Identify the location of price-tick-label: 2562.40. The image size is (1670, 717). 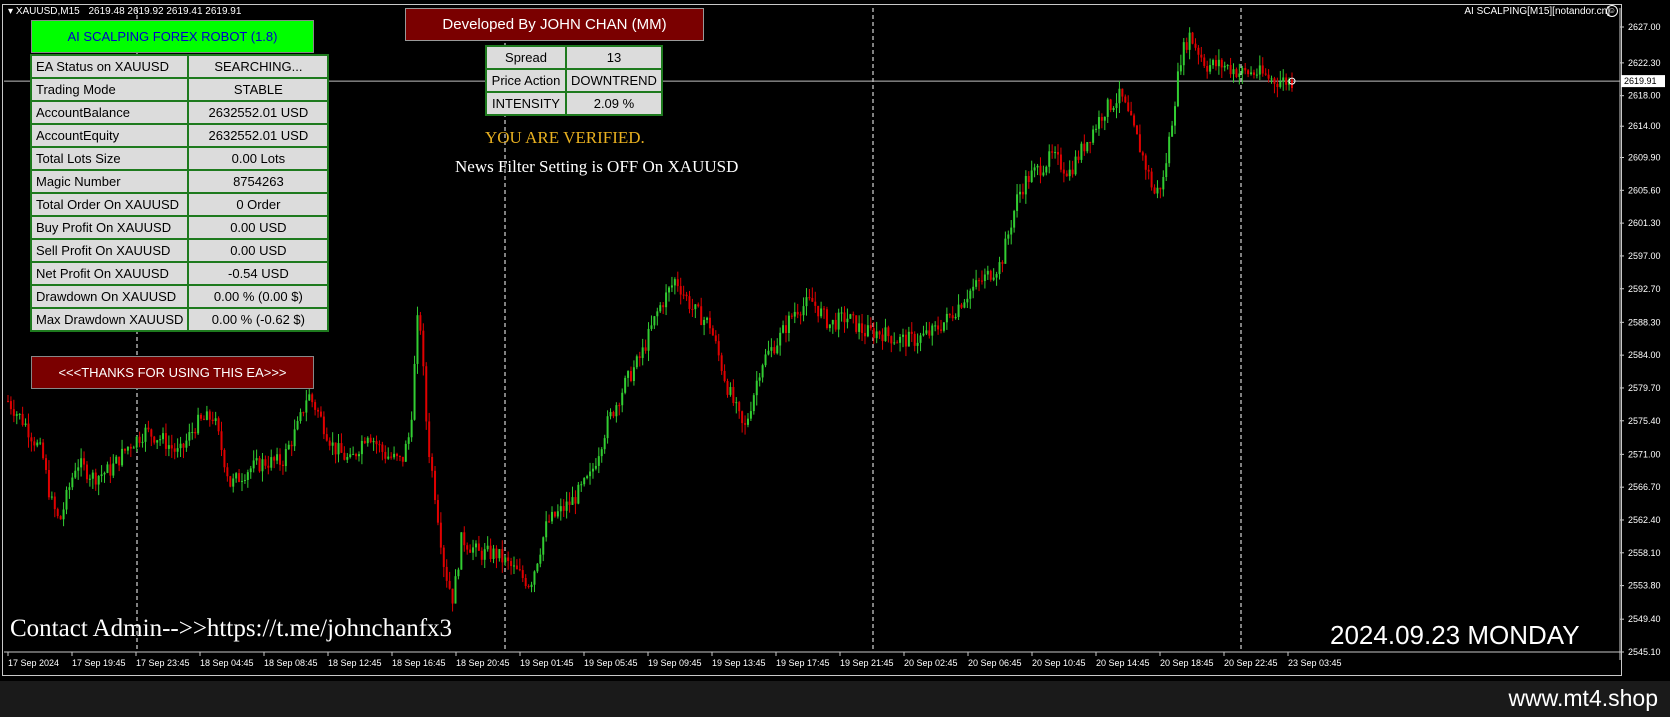
(1644, 520).